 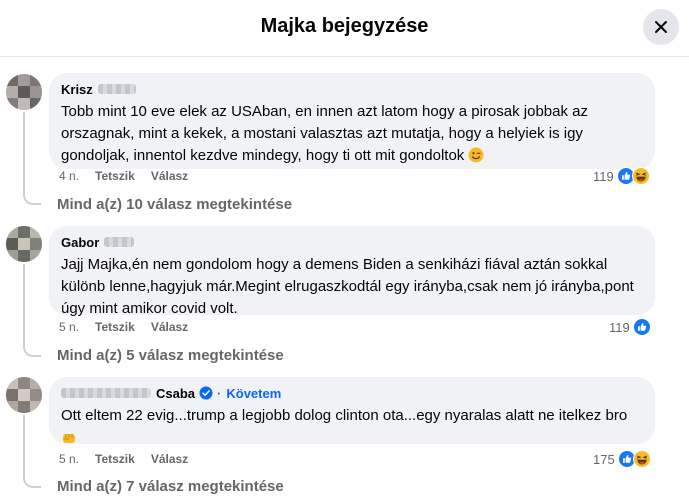 I want to click on reaction-summary: 175, so click(x=622, y=459).